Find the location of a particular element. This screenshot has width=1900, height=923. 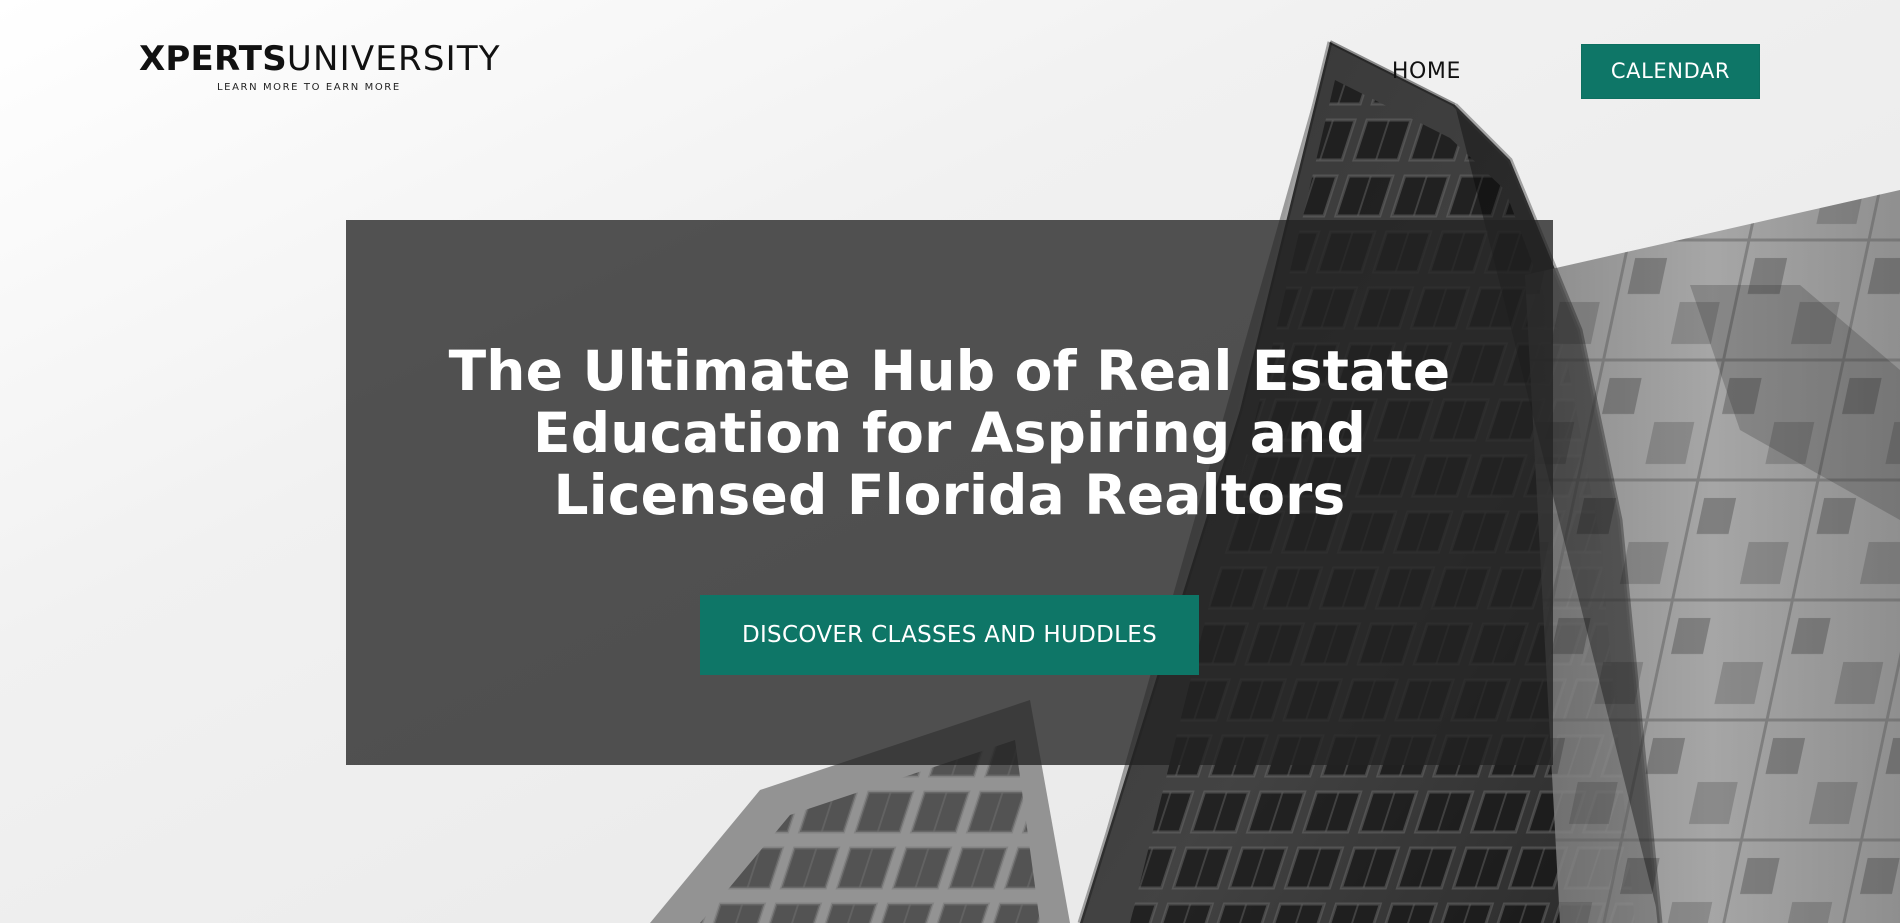

hero-title-line-3: Licensed Florida Realtors is located at coordinates (949, 495).